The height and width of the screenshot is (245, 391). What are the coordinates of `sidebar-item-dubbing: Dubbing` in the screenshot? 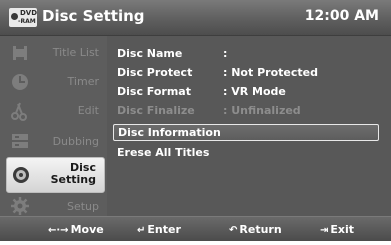 It's located at (53, 141).